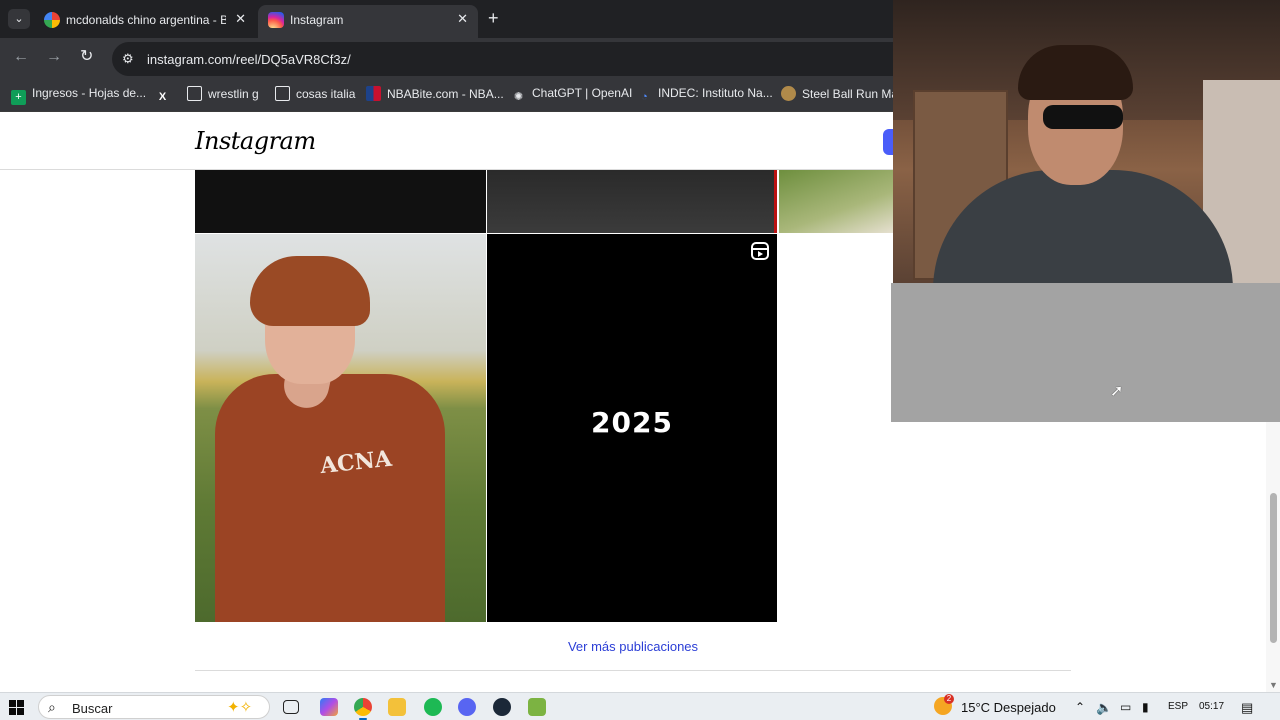 This screenshot has height=720, width=1280. I want to click on microphone-icon: ▮, so click(1145, 707).